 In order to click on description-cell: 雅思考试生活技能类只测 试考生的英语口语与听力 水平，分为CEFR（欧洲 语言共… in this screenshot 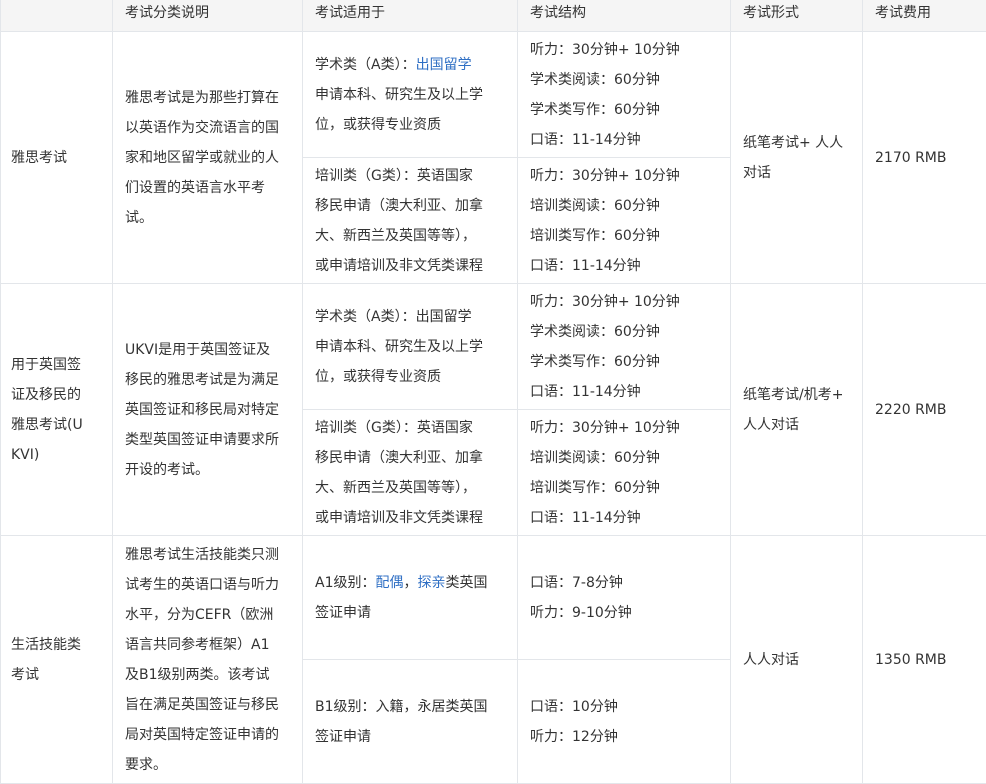, I will do `click(208, 660)`.